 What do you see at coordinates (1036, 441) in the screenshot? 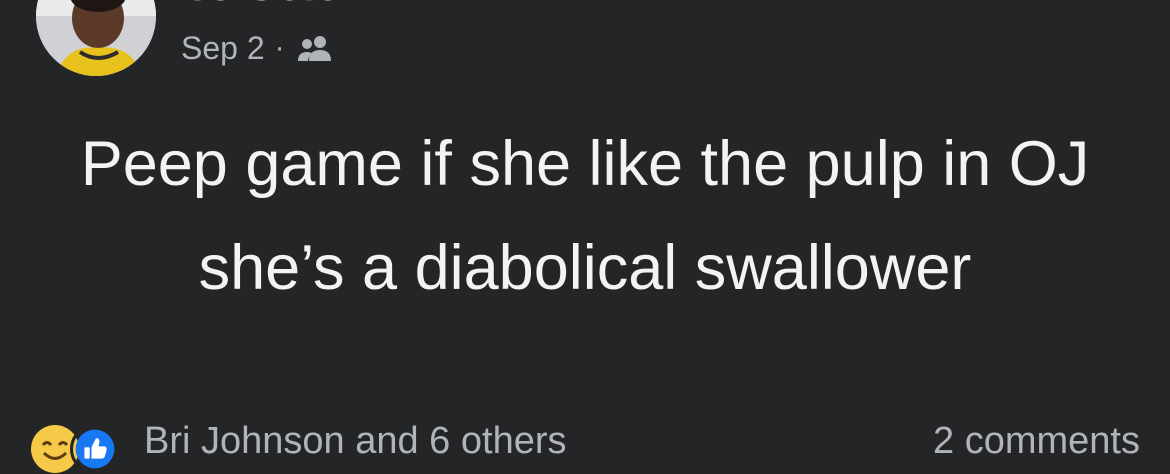
I see `comments-count: 2 comments` at bounding box center [1036, 441].